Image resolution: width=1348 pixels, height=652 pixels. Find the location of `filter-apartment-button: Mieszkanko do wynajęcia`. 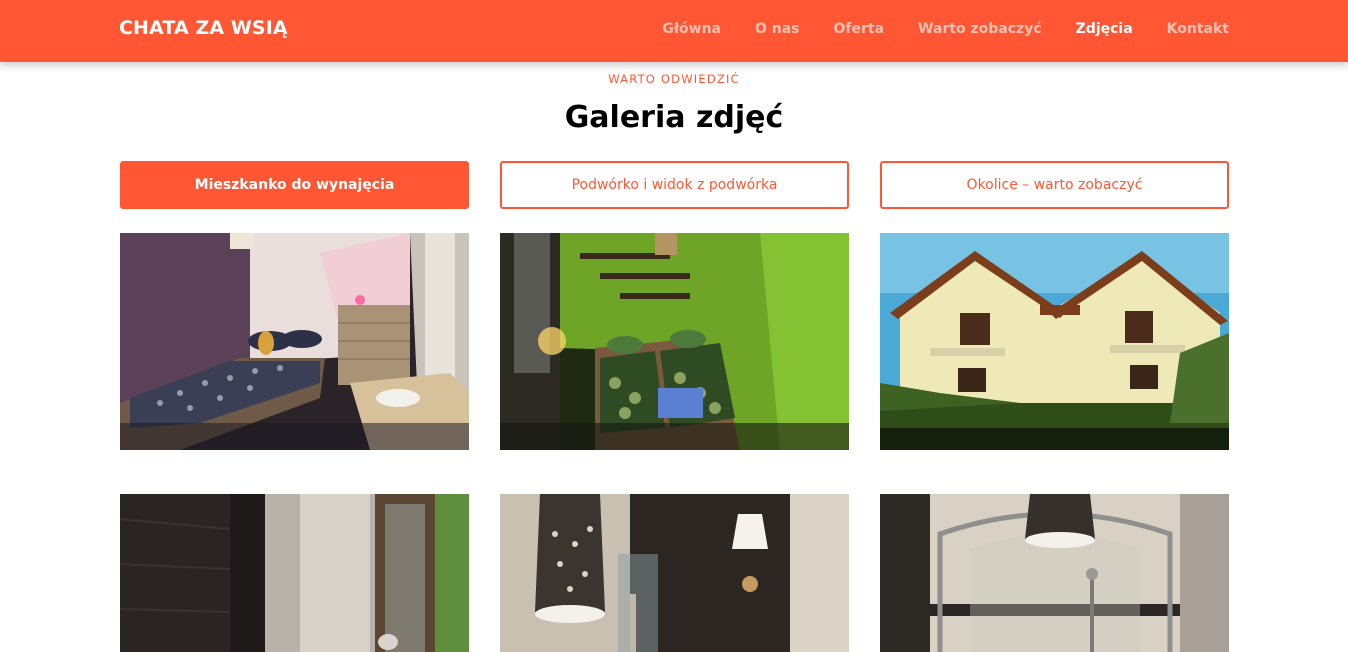

filter-apartment-button: Mieszkanko do wynajęcia is located at coordinates (294, 185).